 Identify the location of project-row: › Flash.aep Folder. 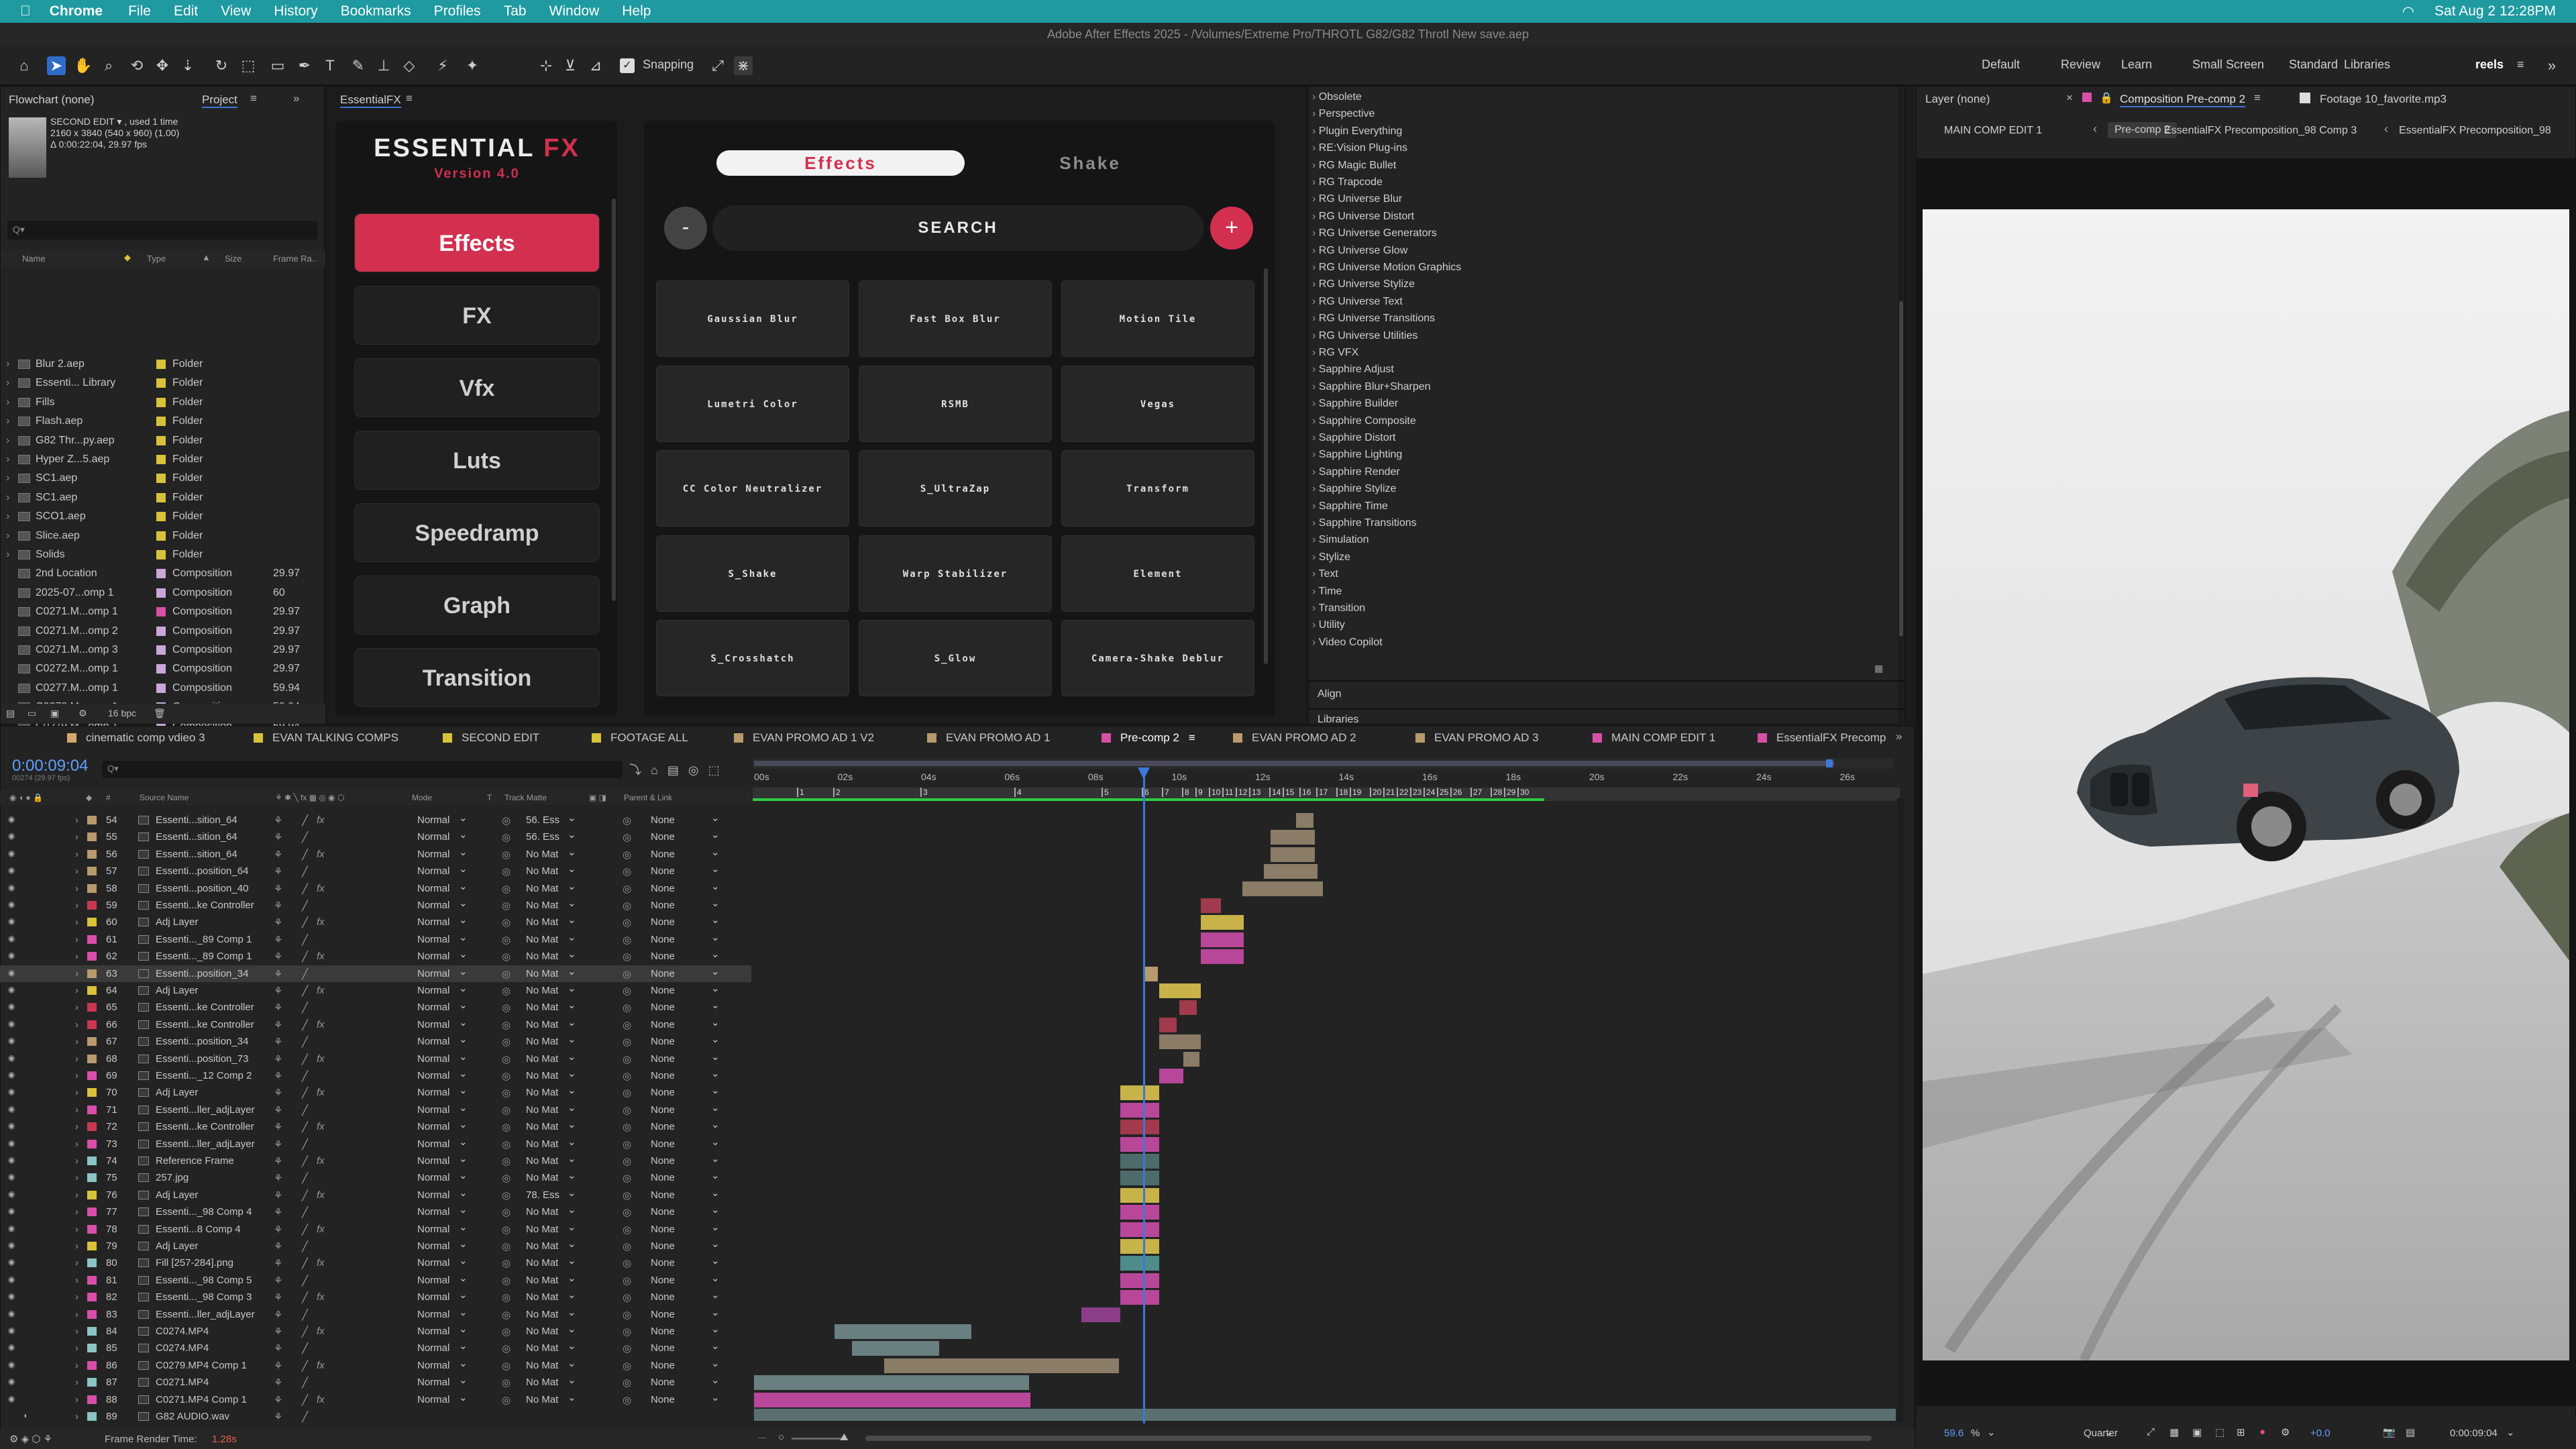
(163, 421).